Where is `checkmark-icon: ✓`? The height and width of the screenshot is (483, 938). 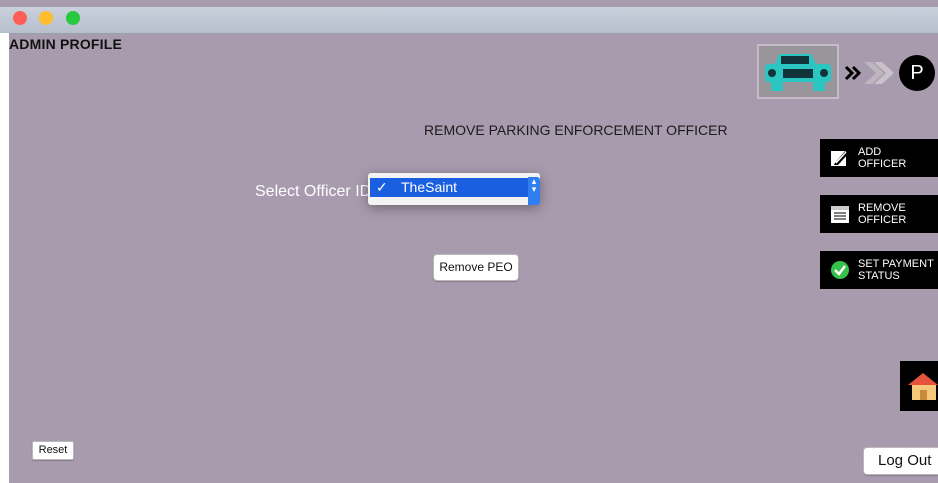
checkmark-icon: ✓ is located at coordinates (382, 187).